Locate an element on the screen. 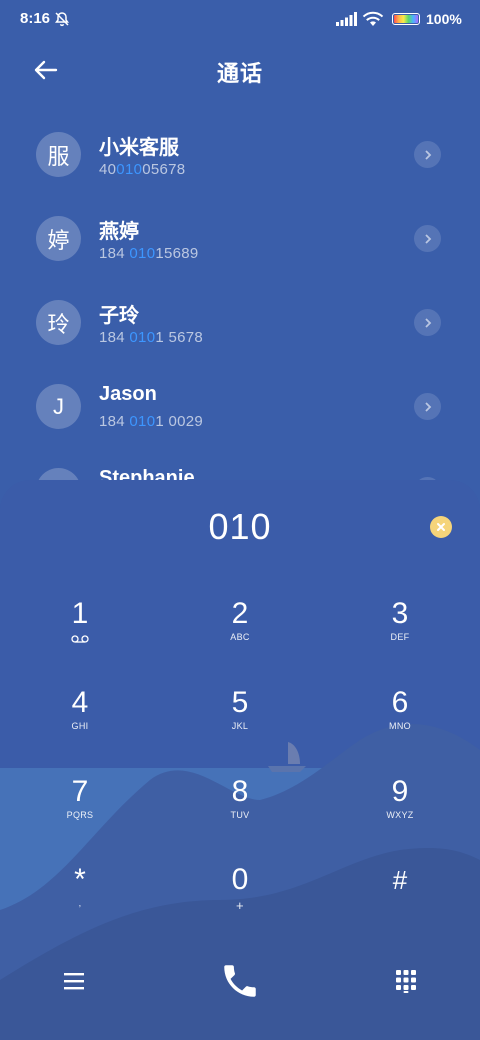 The height and width of the screenshot is (1040, 480). key-hash: # is located at coordinates (400, 899).